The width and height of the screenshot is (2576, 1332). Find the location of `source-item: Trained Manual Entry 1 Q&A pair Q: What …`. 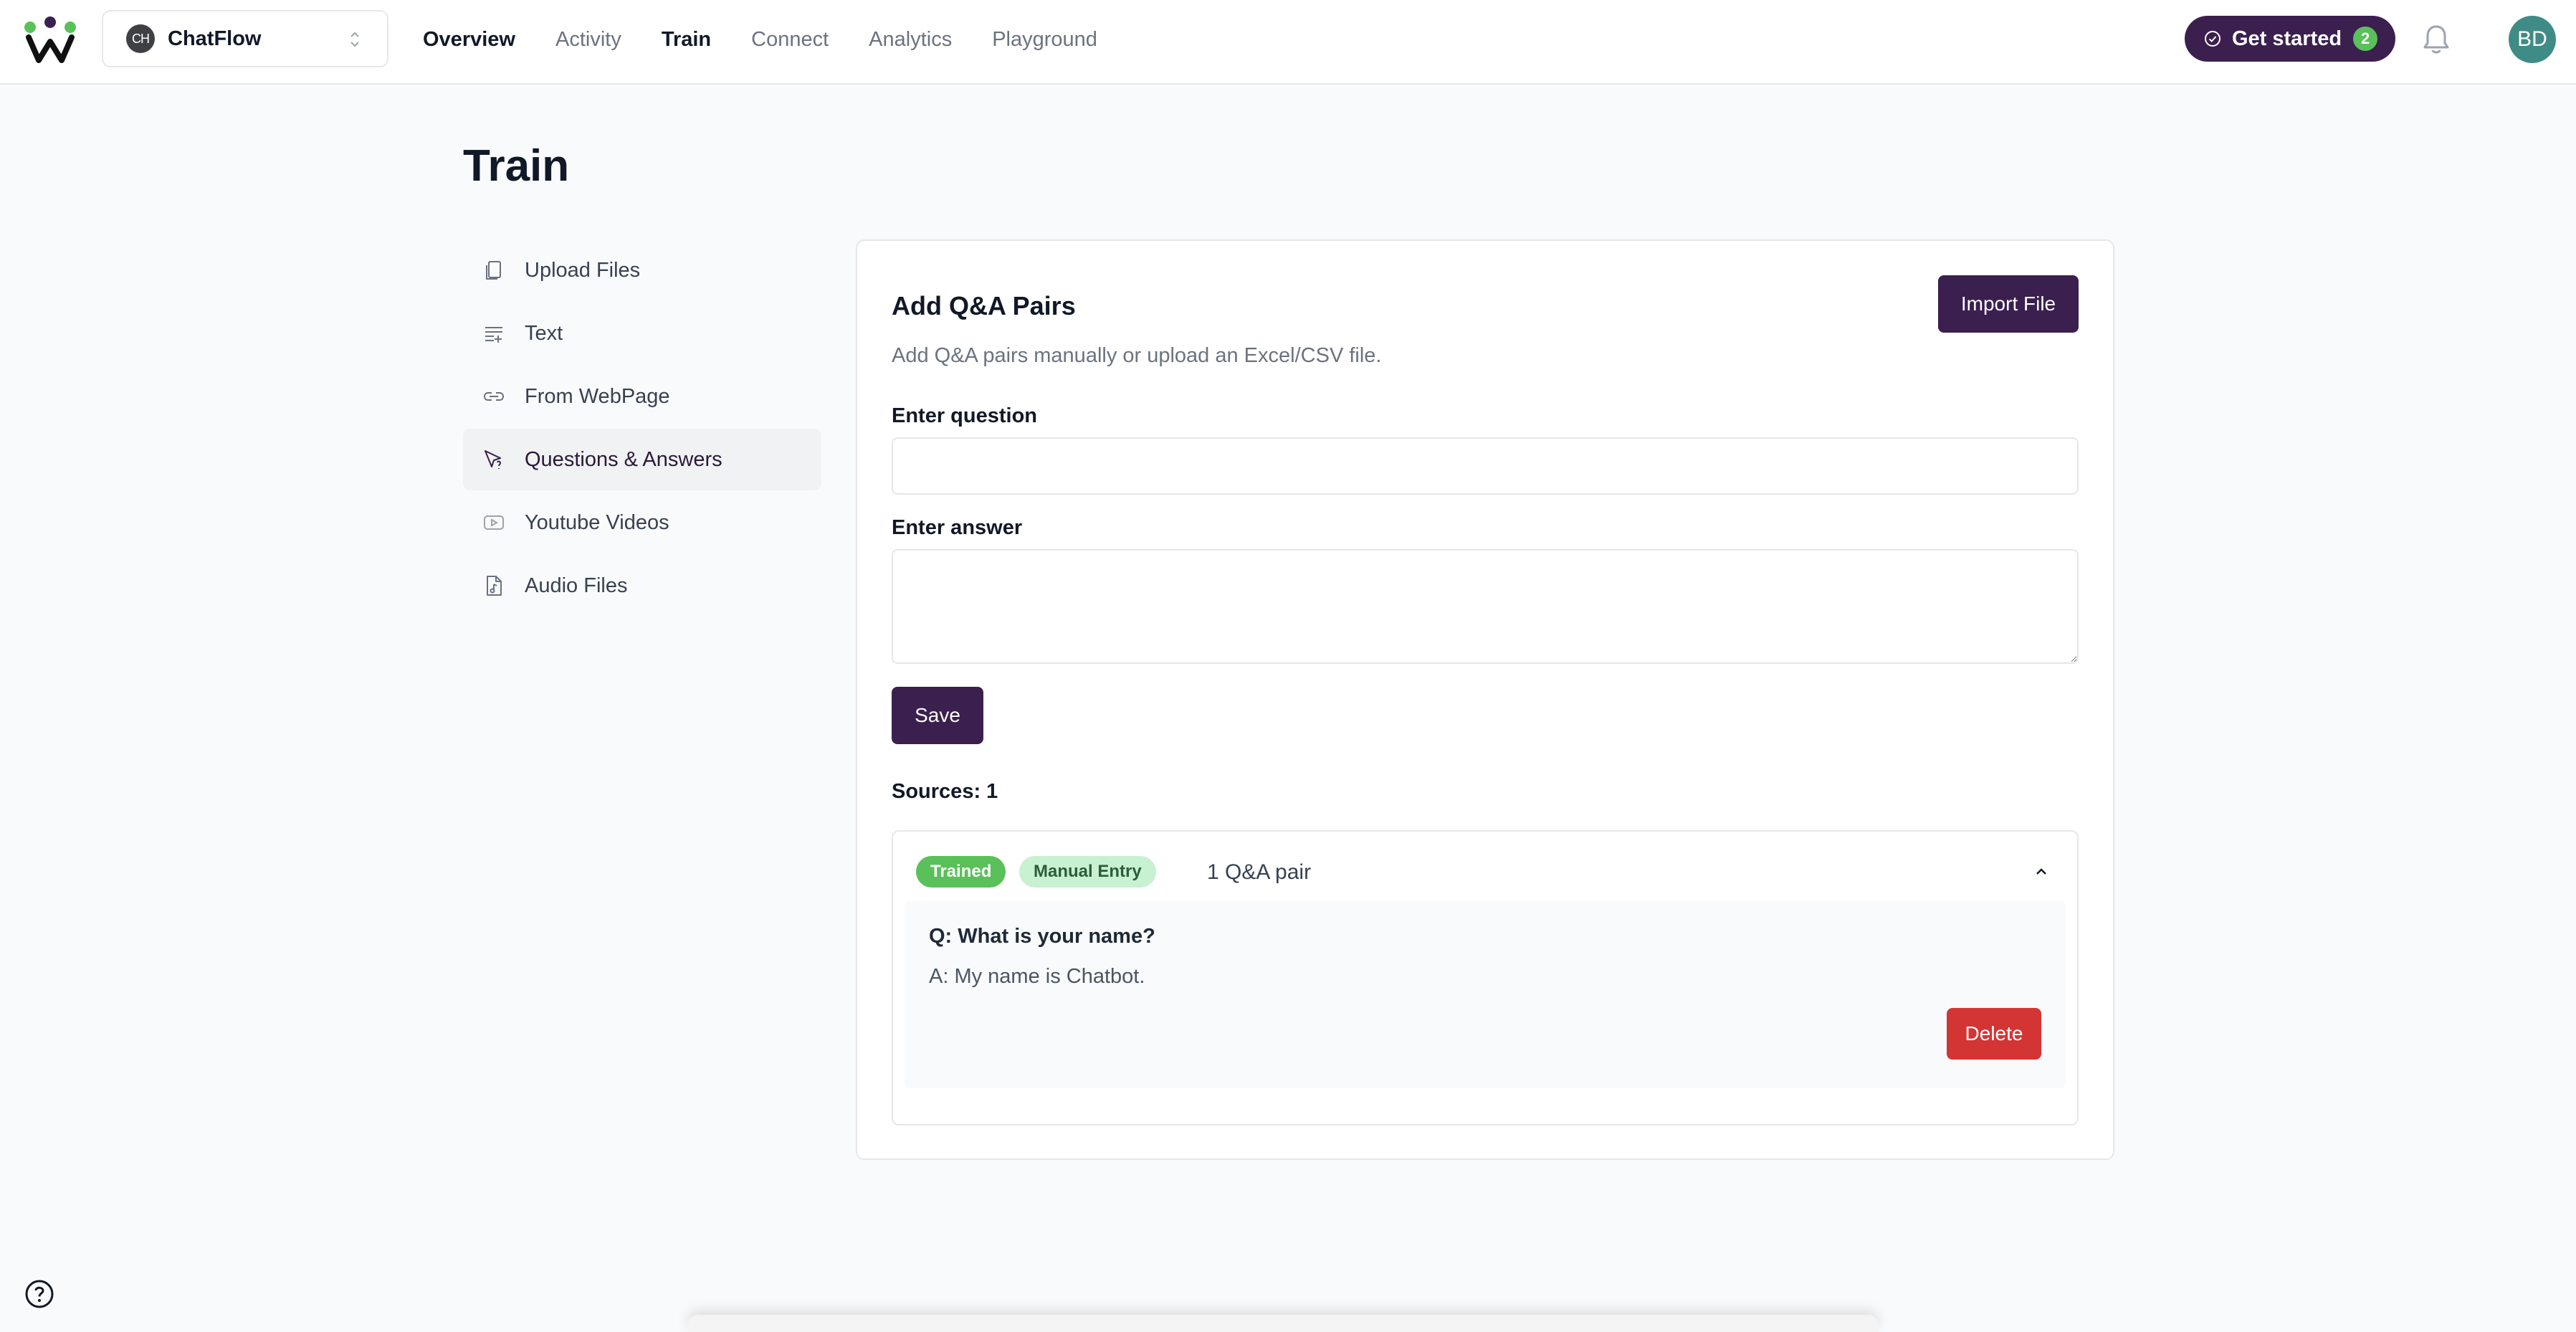

source-item: Trained Manual Entry 1 Q&A pair Q: What … is located at coordinates (1485, 978).